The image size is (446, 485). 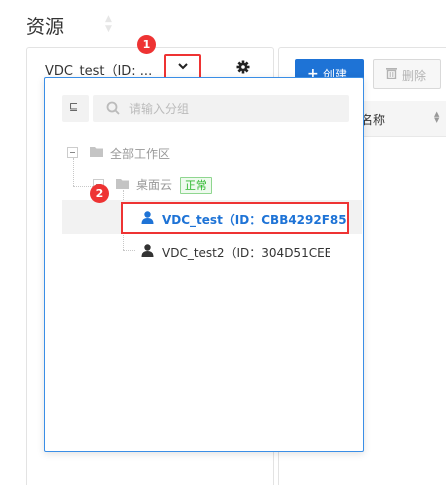 I want to click on collapse-root-toggle, so click(x=72, y=152).